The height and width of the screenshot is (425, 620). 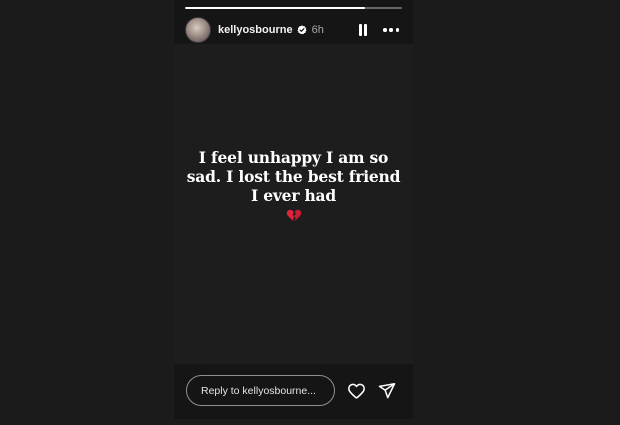 I want to click on story-header: kellyosbourne 6h, so click(x=295, y=30).